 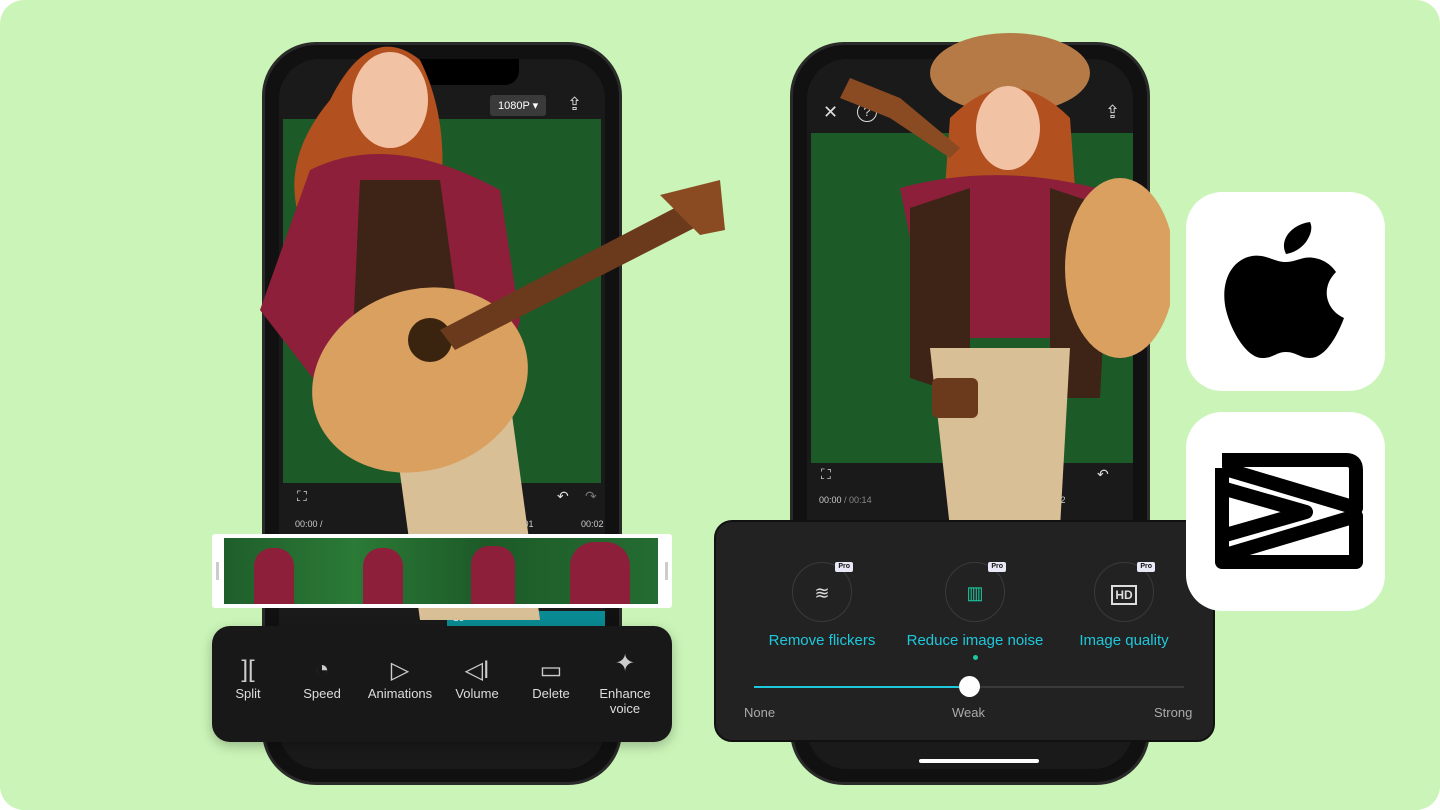 I want to click on selected-indicator, so click(x=975, y=657).